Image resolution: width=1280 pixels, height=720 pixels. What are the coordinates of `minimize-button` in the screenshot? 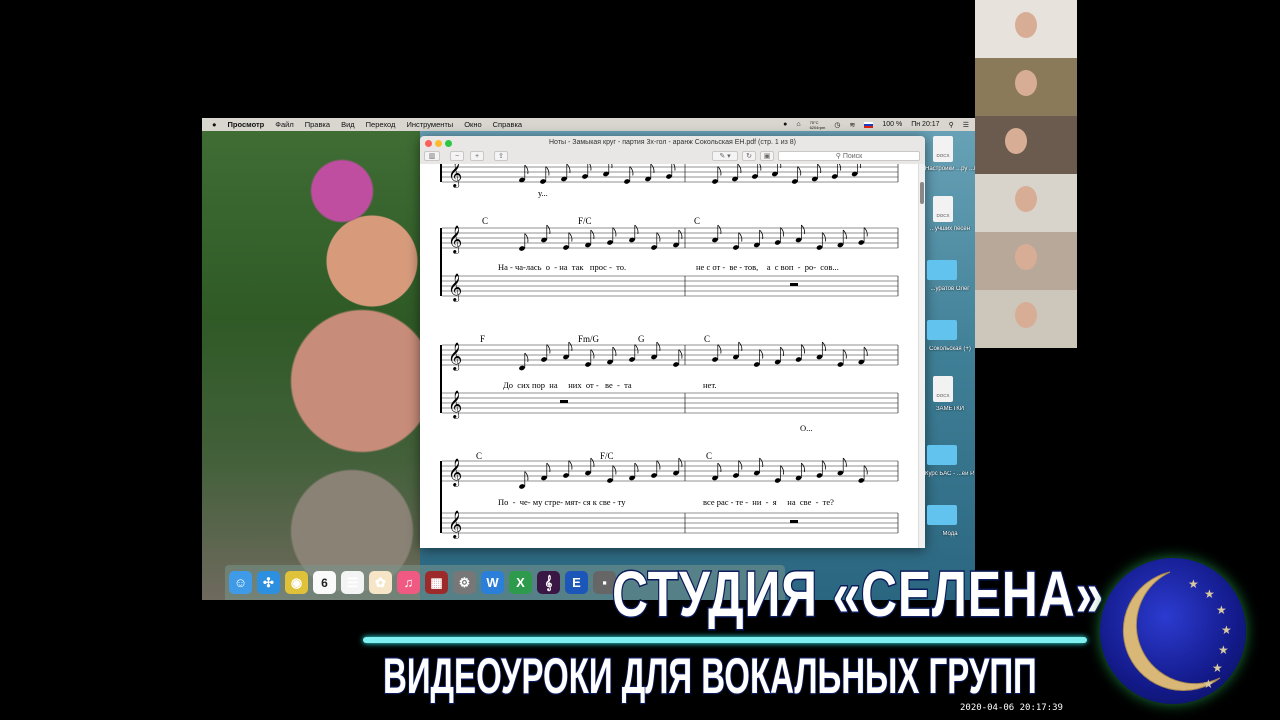 It's located at (438, 143).